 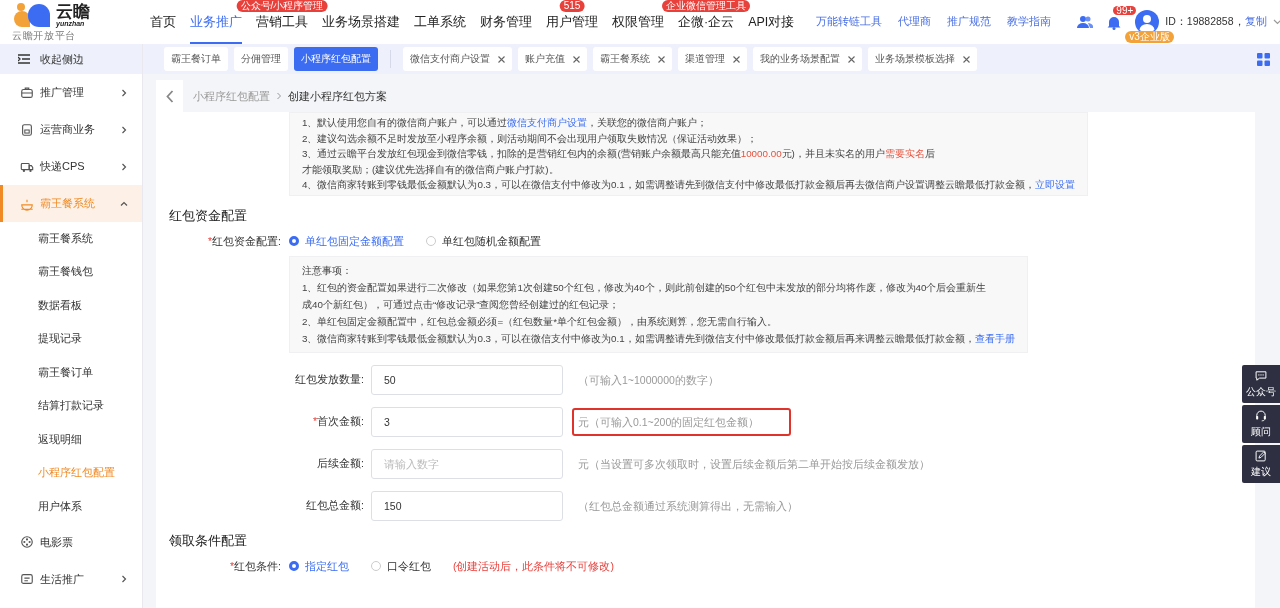 I want to click on sidebar-item: 快递CPS, so click(x=71, y=166).